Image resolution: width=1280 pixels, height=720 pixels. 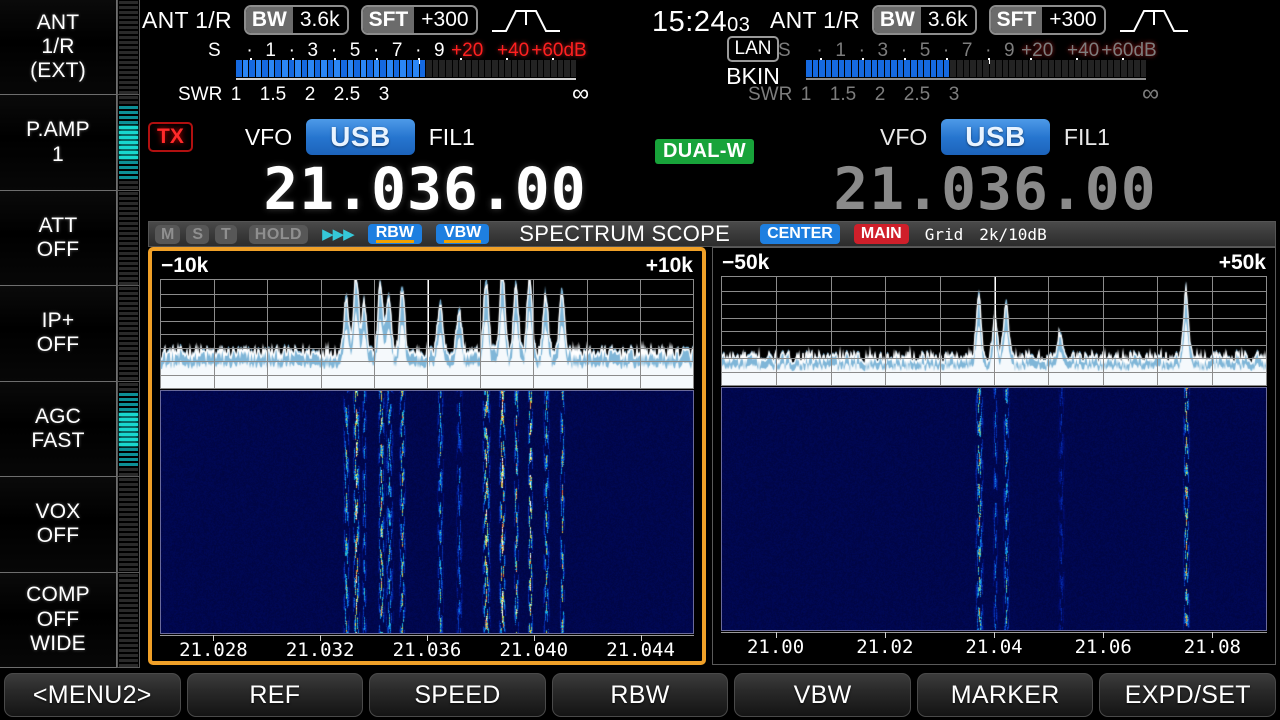 I want to click on sub-s-baseline, so click(x=976, y=79).